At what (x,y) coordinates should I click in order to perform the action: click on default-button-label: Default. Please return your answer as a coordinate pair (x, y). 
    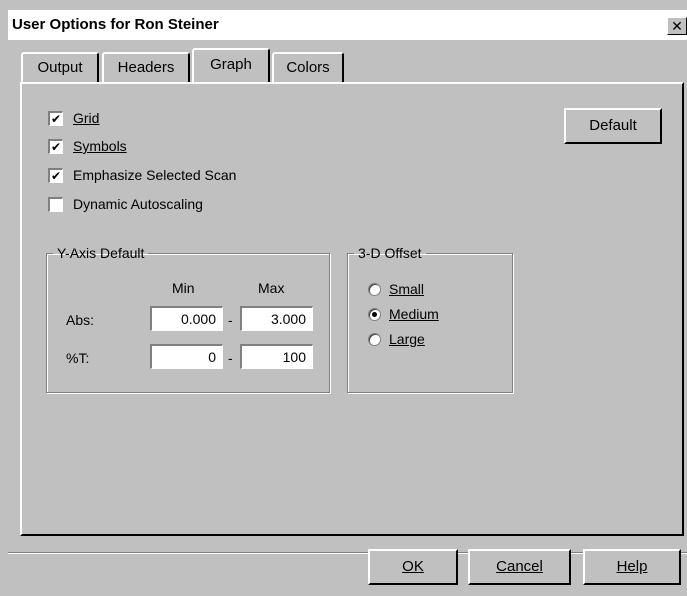
    Looking at the image, I should click on (613, 125).